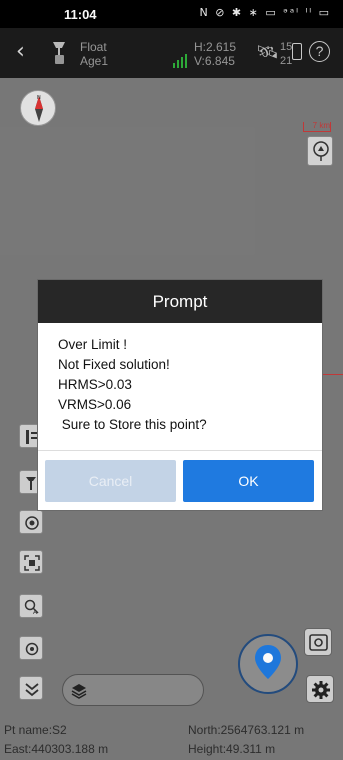  I want to click on message-line: Over Limit !, so click(93, 344).